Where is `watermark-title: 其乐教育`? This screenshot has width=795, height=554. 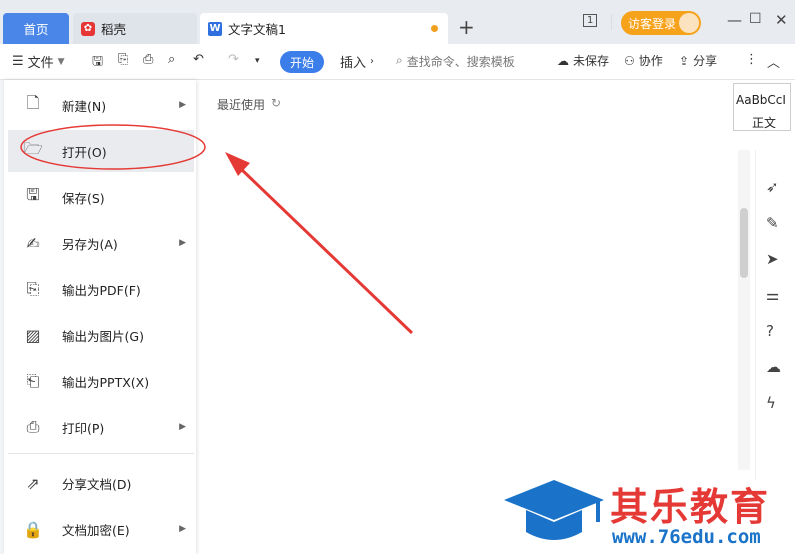 watermark-title: 其乐教育 is located at coordinates (690, 507).